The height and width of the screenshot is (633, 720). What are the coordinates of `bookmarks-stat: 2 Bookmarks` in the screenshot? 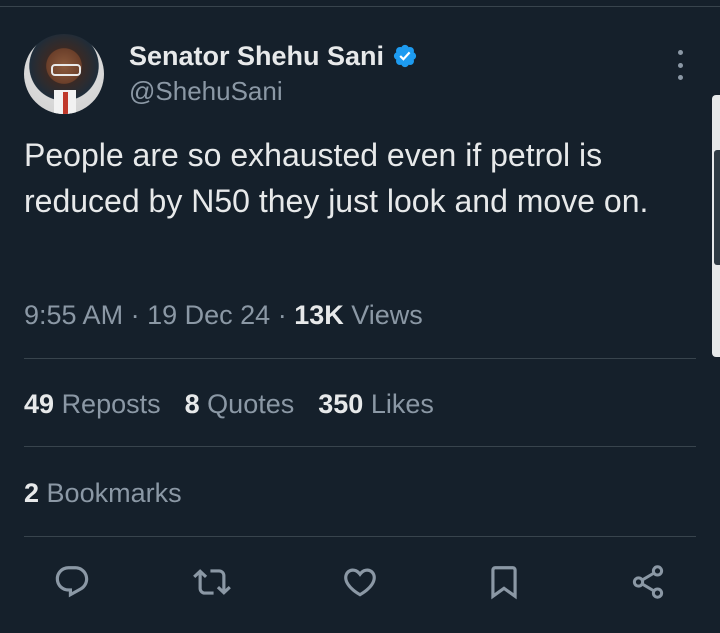 It's located at (103, 493).